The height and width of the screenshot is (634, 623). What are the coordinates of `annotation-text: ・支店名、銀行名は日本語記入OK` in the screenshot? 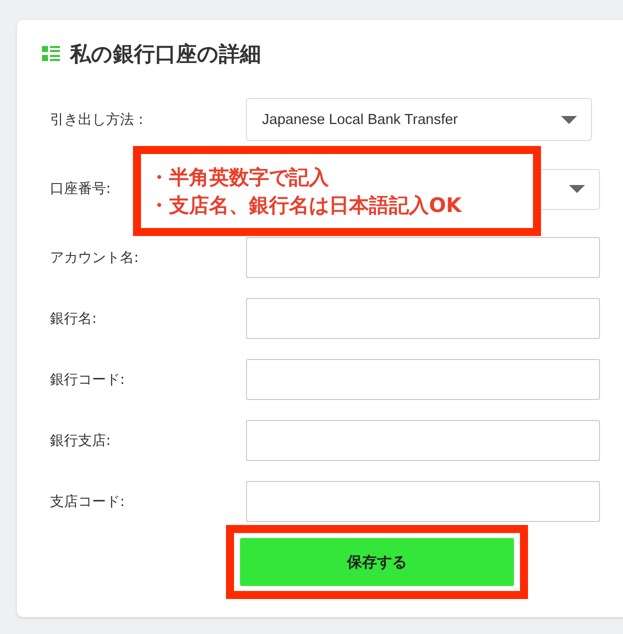 It's located at (306, 205).